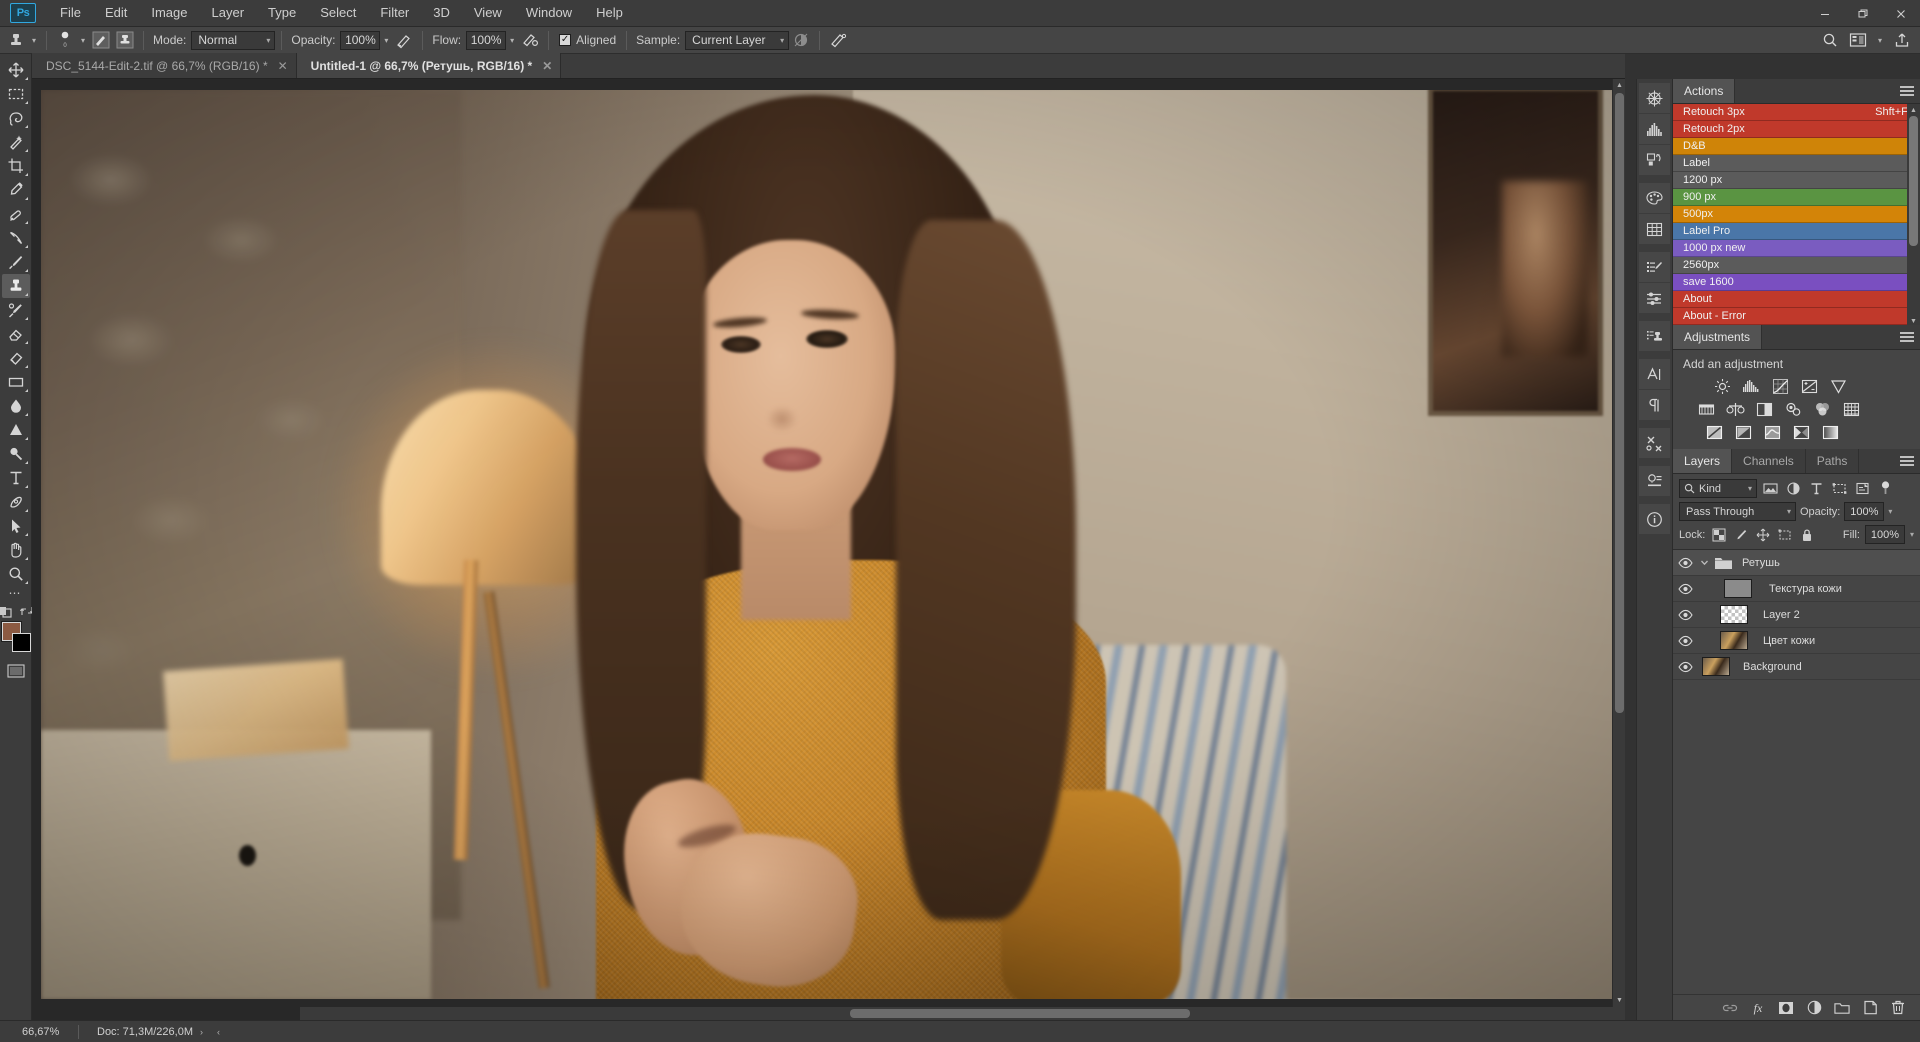 Image resolution: width=1920 pixels, height=1042 pixels. Describe the element at coordinates (16, 190) in the screenshot. I see `tool-eyedropper` at that location.